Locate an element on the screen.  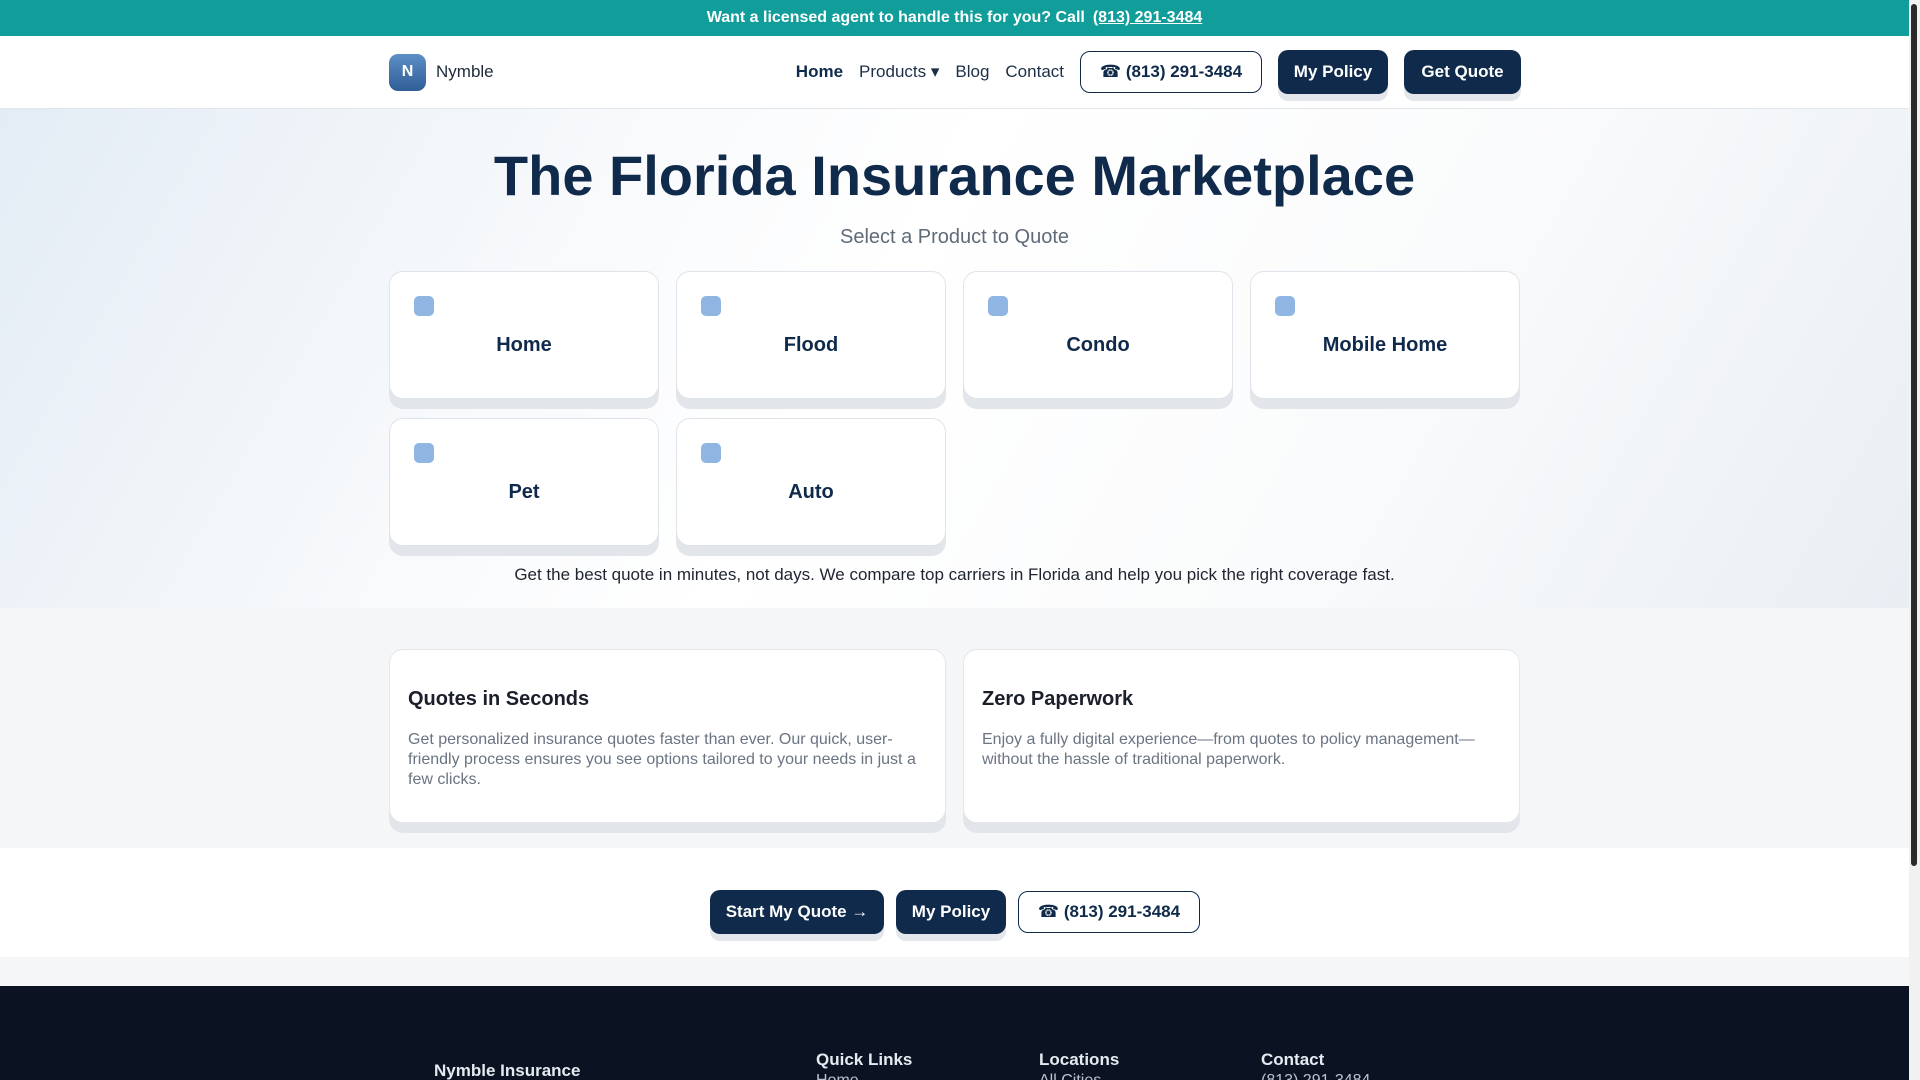
product-card-mobile-home: Mobile Home is located at coordinates (1385, 335).